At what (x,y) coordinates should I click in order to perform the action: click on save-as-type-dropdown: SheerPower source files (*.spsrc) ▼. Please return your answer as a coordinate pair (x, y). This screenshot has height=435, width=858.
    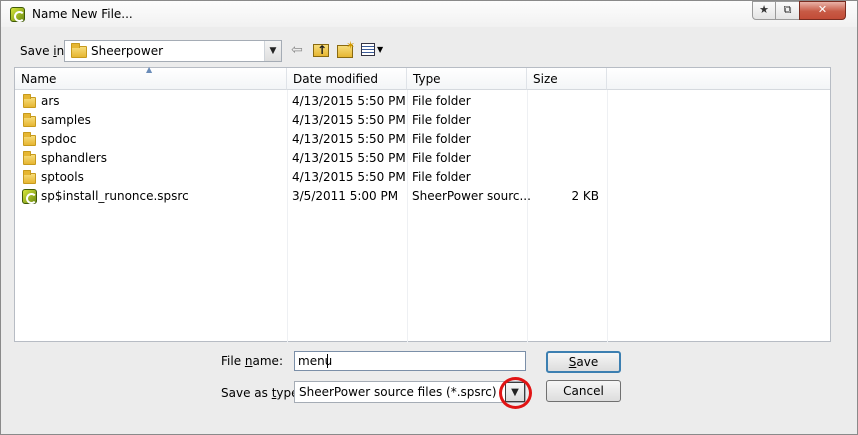
    Looking at the image, I should click on (410, 392).